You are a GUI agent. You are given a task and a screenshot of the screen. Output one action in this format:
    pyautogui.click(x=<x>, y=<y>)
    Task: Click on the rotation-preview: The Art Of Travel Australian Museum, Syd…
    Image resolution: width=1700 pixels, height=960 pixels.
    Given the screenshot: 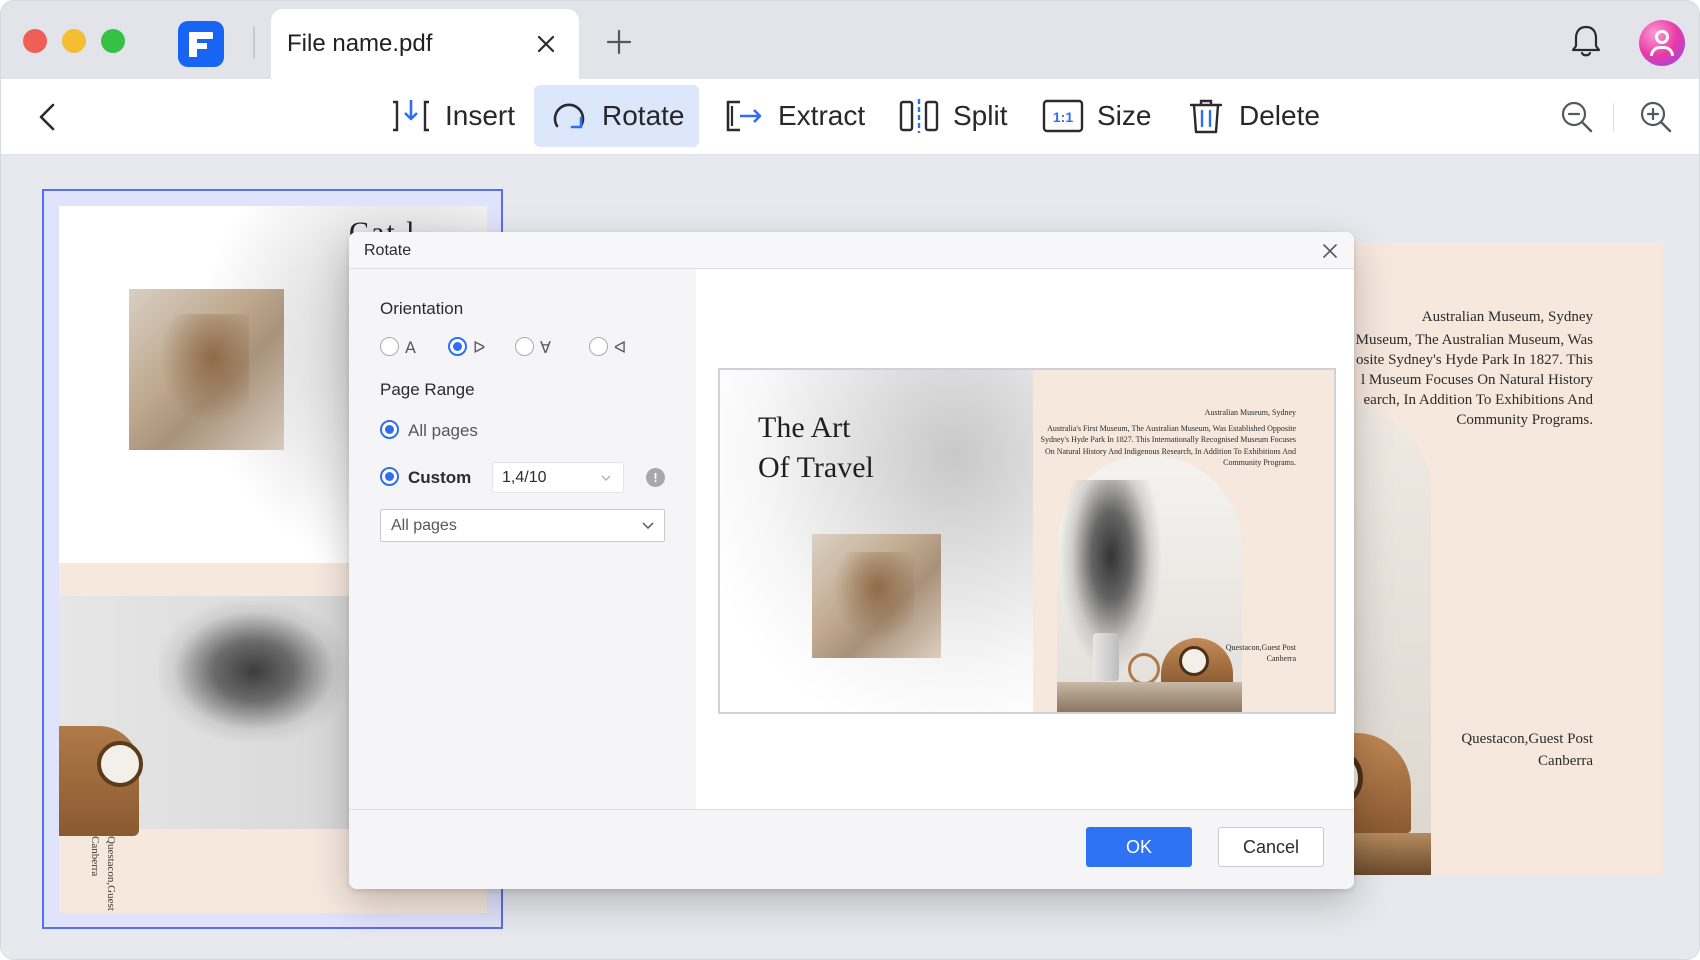 What is the action you would take?
    pyautogui.click(x=1027, y=541)
    